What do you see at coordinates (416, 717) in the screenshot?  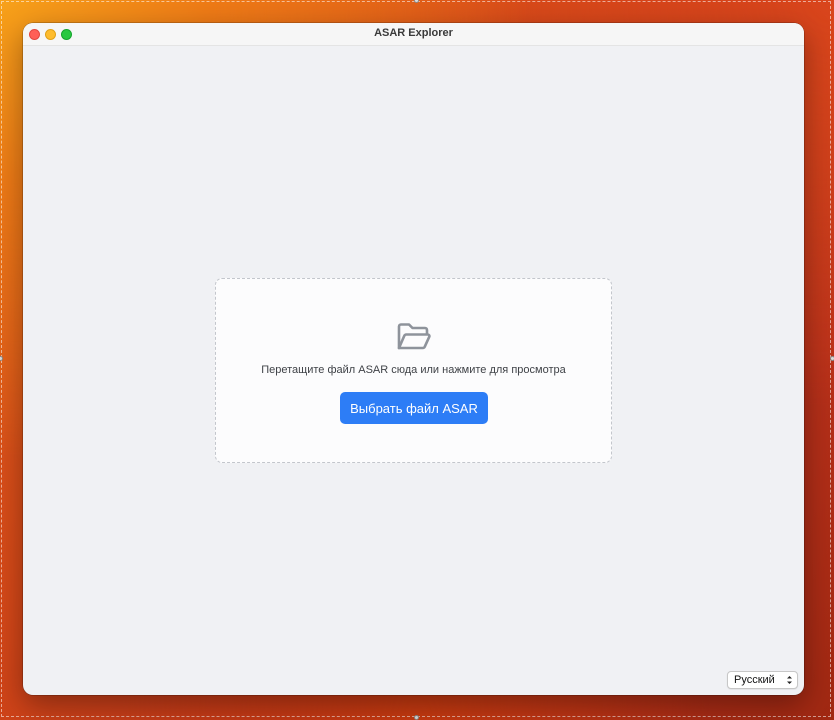 I see `selection-handle-bottom` at bounding box center [416, 717].